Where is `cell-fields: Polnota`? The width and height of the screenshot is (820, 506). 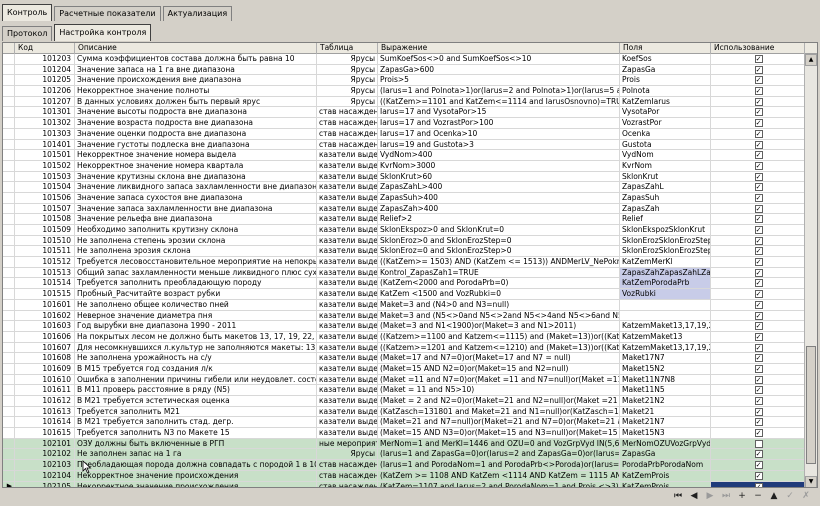 cell-fields: Polnota is located at coordinates (665, 91).